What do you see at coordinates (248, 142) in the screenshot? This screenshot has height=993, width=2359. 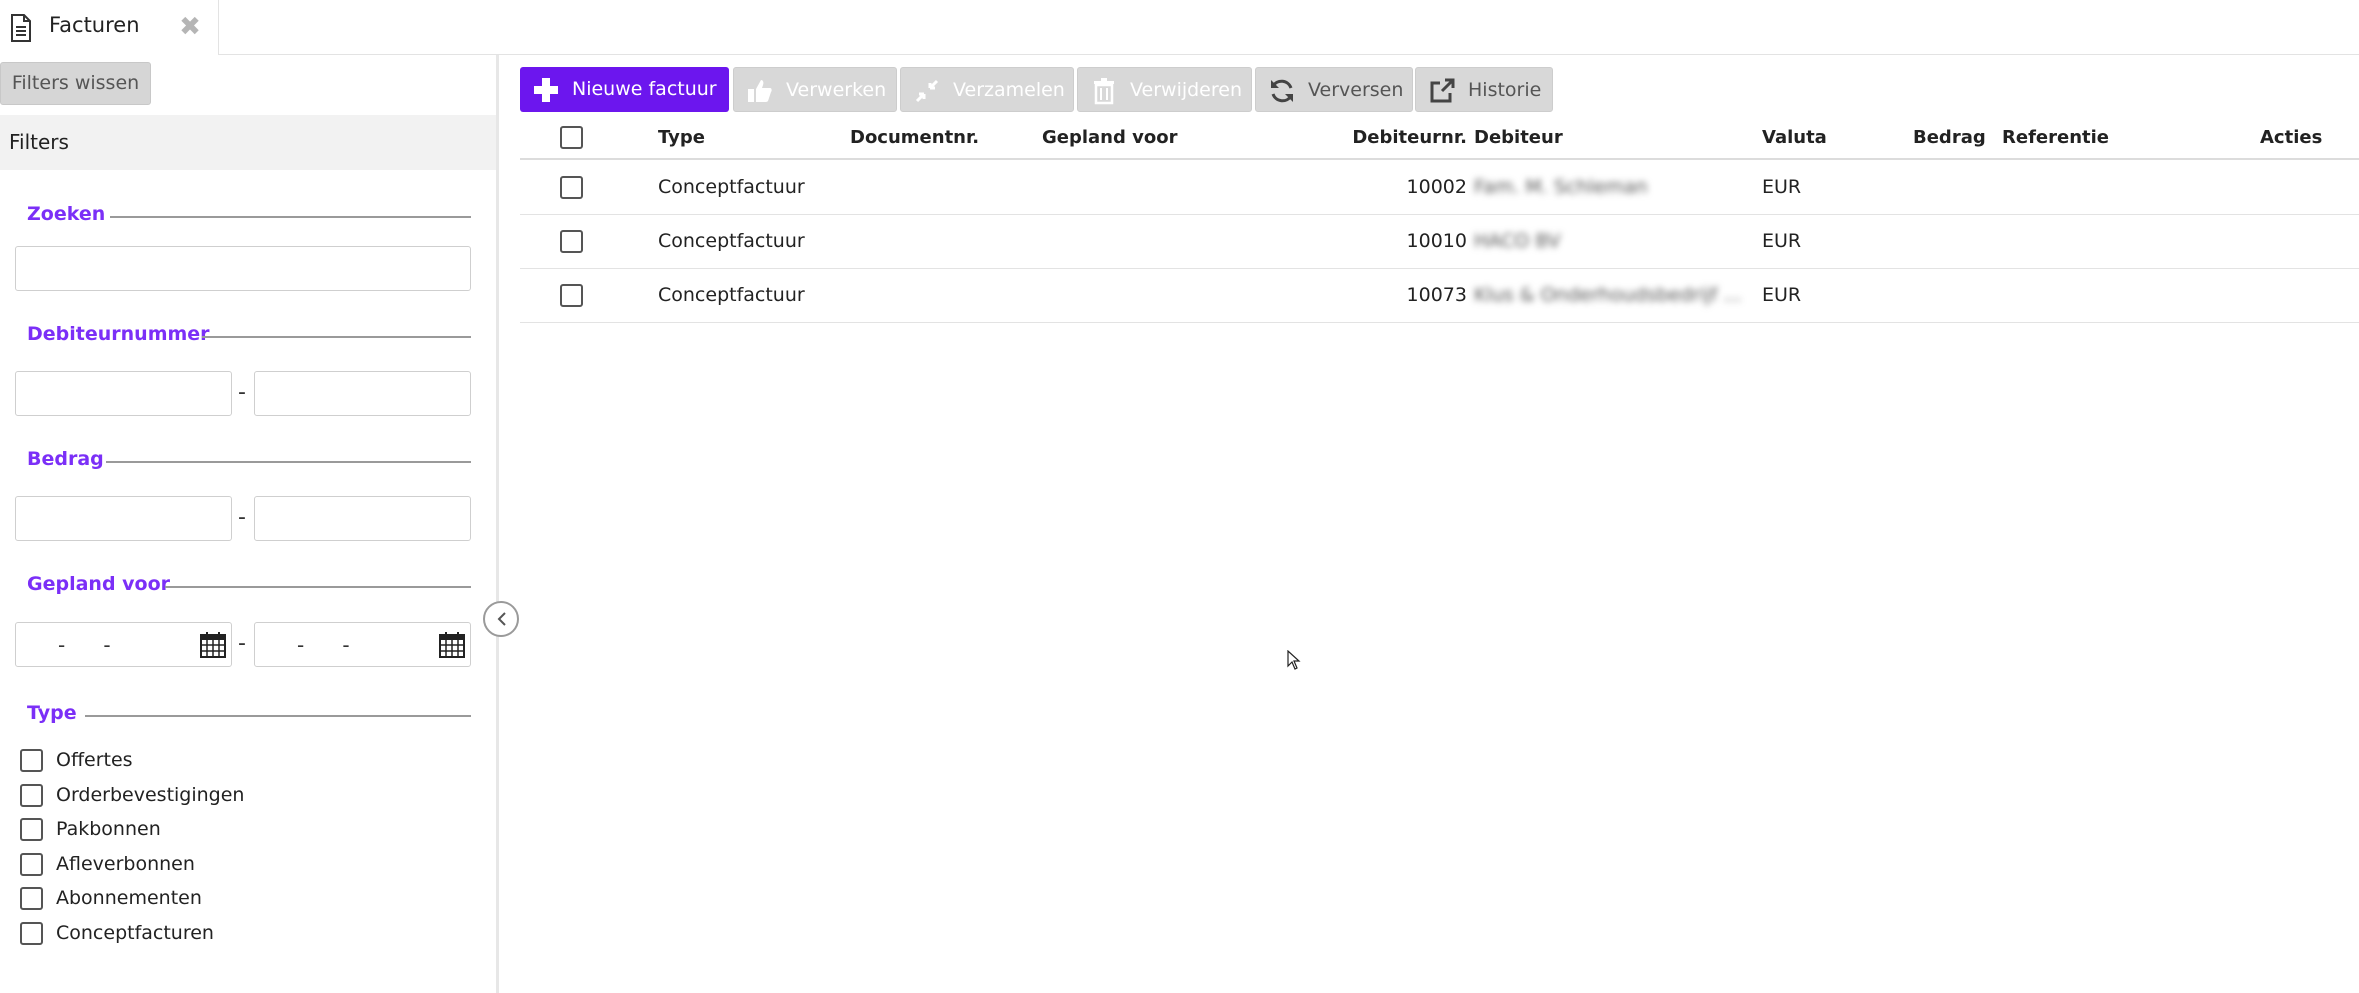 I see `filters-header: Filters` at bounding box center [248, 142].